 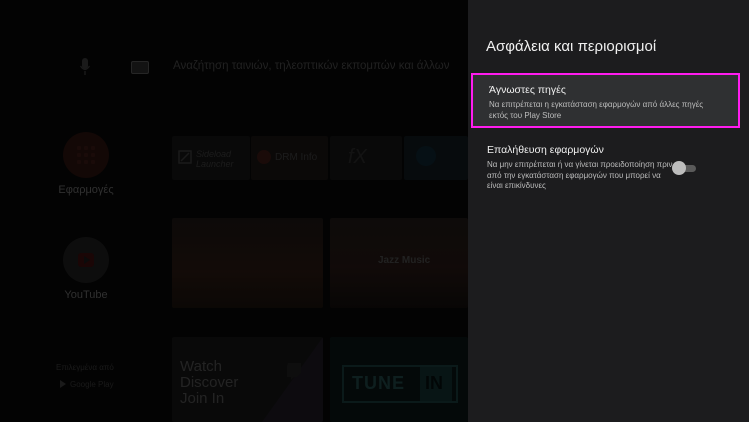 I want to click on app-tile-media, so click(x=436, y=158).